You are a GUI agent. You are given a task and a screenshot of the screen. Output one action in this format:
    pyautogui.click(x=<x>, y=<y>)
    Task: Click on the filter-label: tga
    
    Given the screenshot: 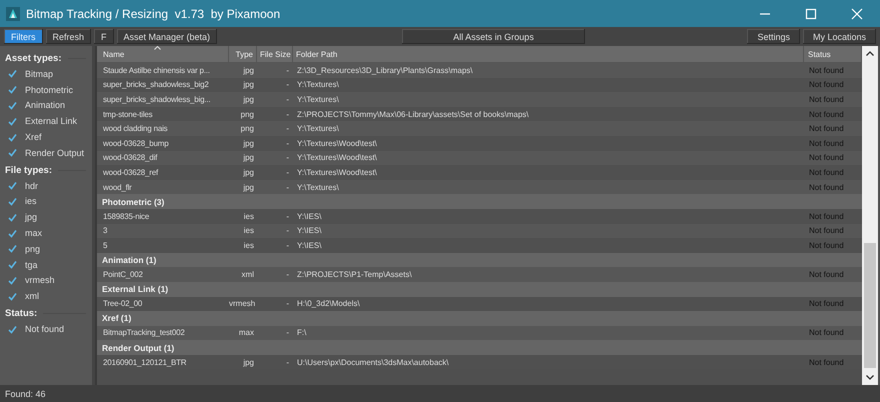 What is the action you would take?
    pyautogui.click(x=31, y=265)
    